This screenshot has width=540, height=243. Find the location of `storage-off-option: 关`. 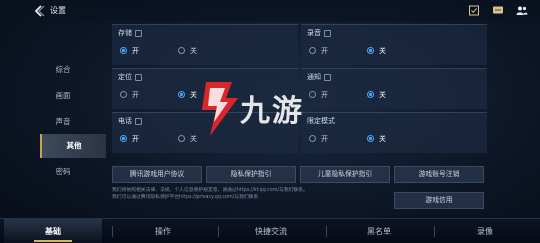

storage-off-option: 关 is located at coordinates (187, 51).